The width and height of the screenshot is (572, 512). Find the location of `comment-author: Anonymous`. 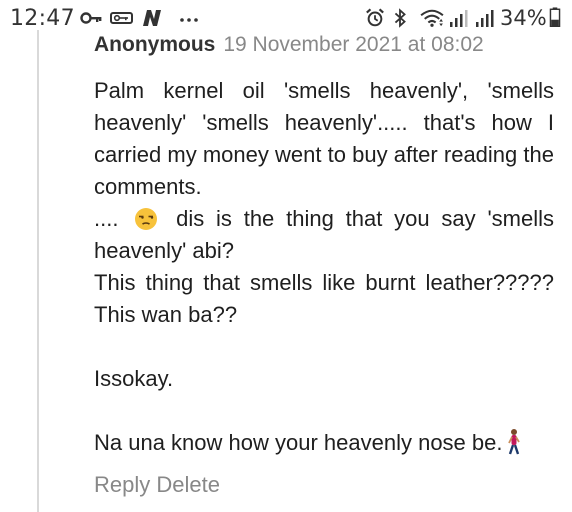

comment-author: Anonymous is located at coordinates (154, 44).